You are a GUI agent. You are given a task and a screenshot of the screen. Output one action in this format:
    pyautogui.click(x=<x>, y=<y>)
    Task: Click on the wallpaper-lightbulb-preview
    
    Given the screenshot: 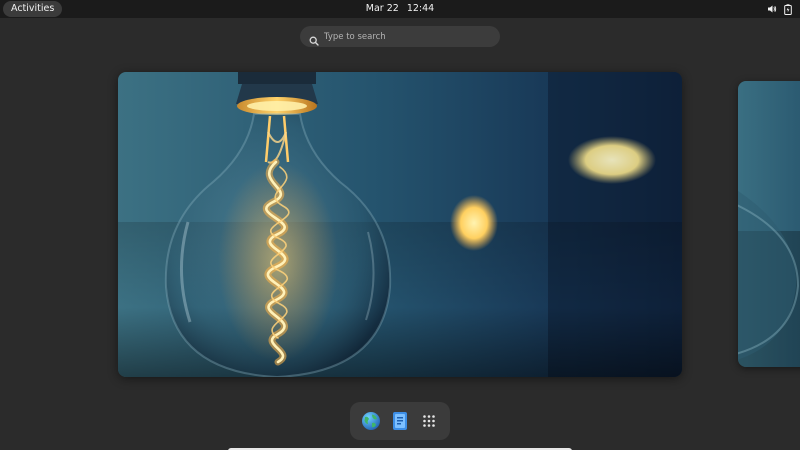 What is the action you would take?
    pyautogui.click(x=769, y=224)
    